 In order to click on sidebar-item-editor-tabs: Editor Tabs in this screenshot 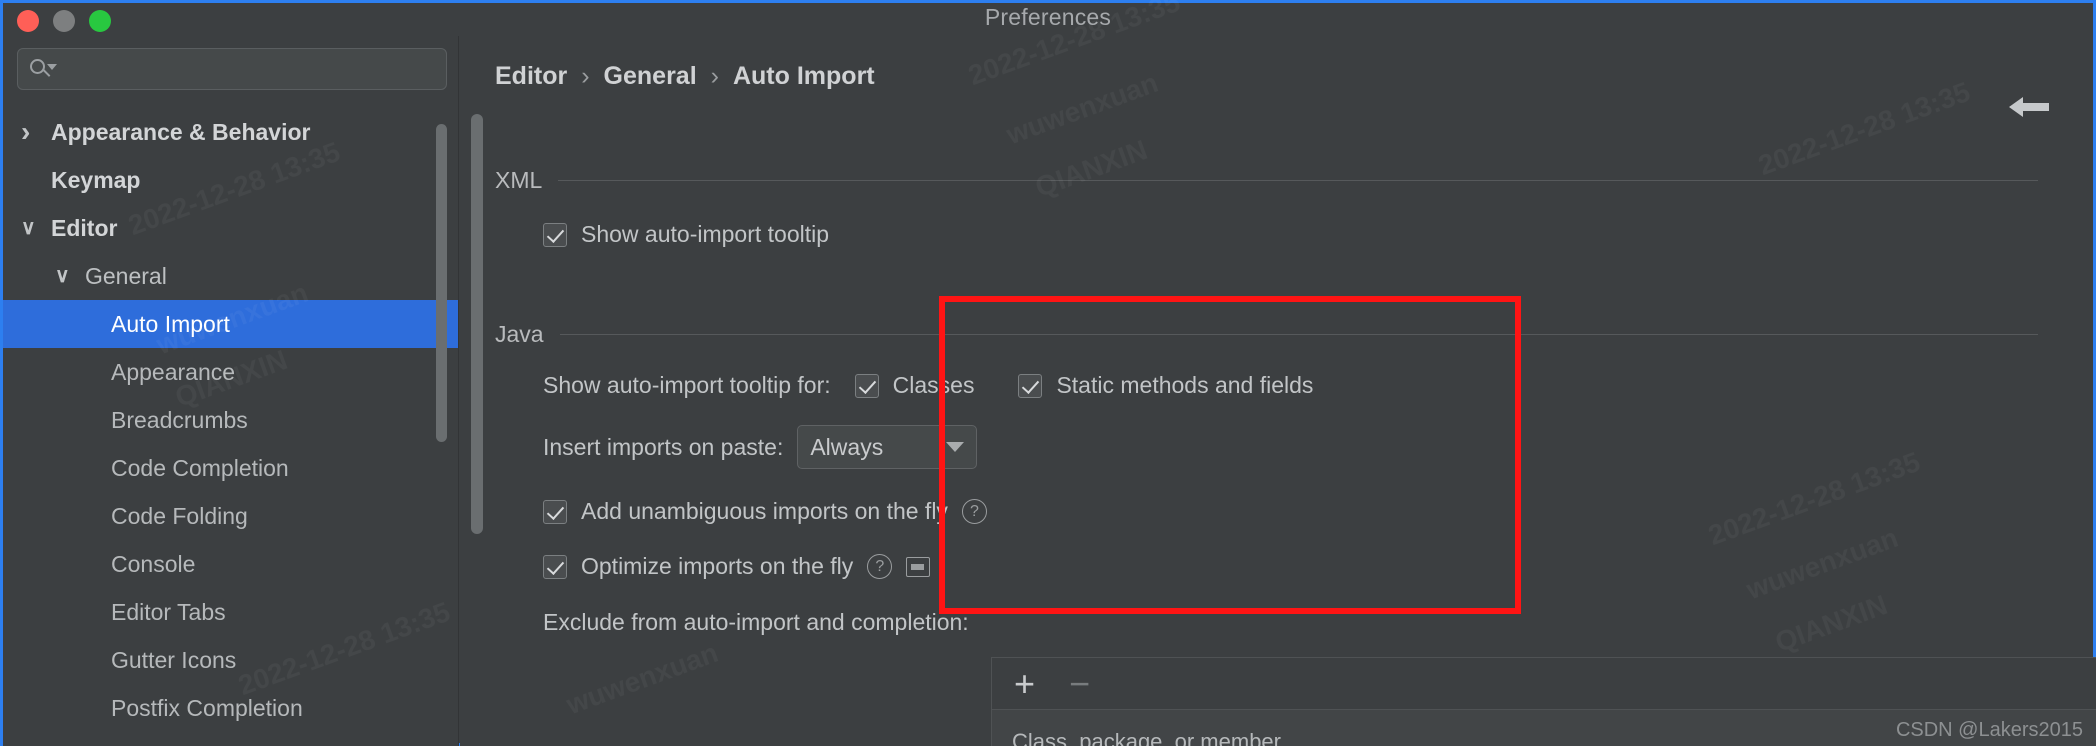, I will do `click(230, 612)`.